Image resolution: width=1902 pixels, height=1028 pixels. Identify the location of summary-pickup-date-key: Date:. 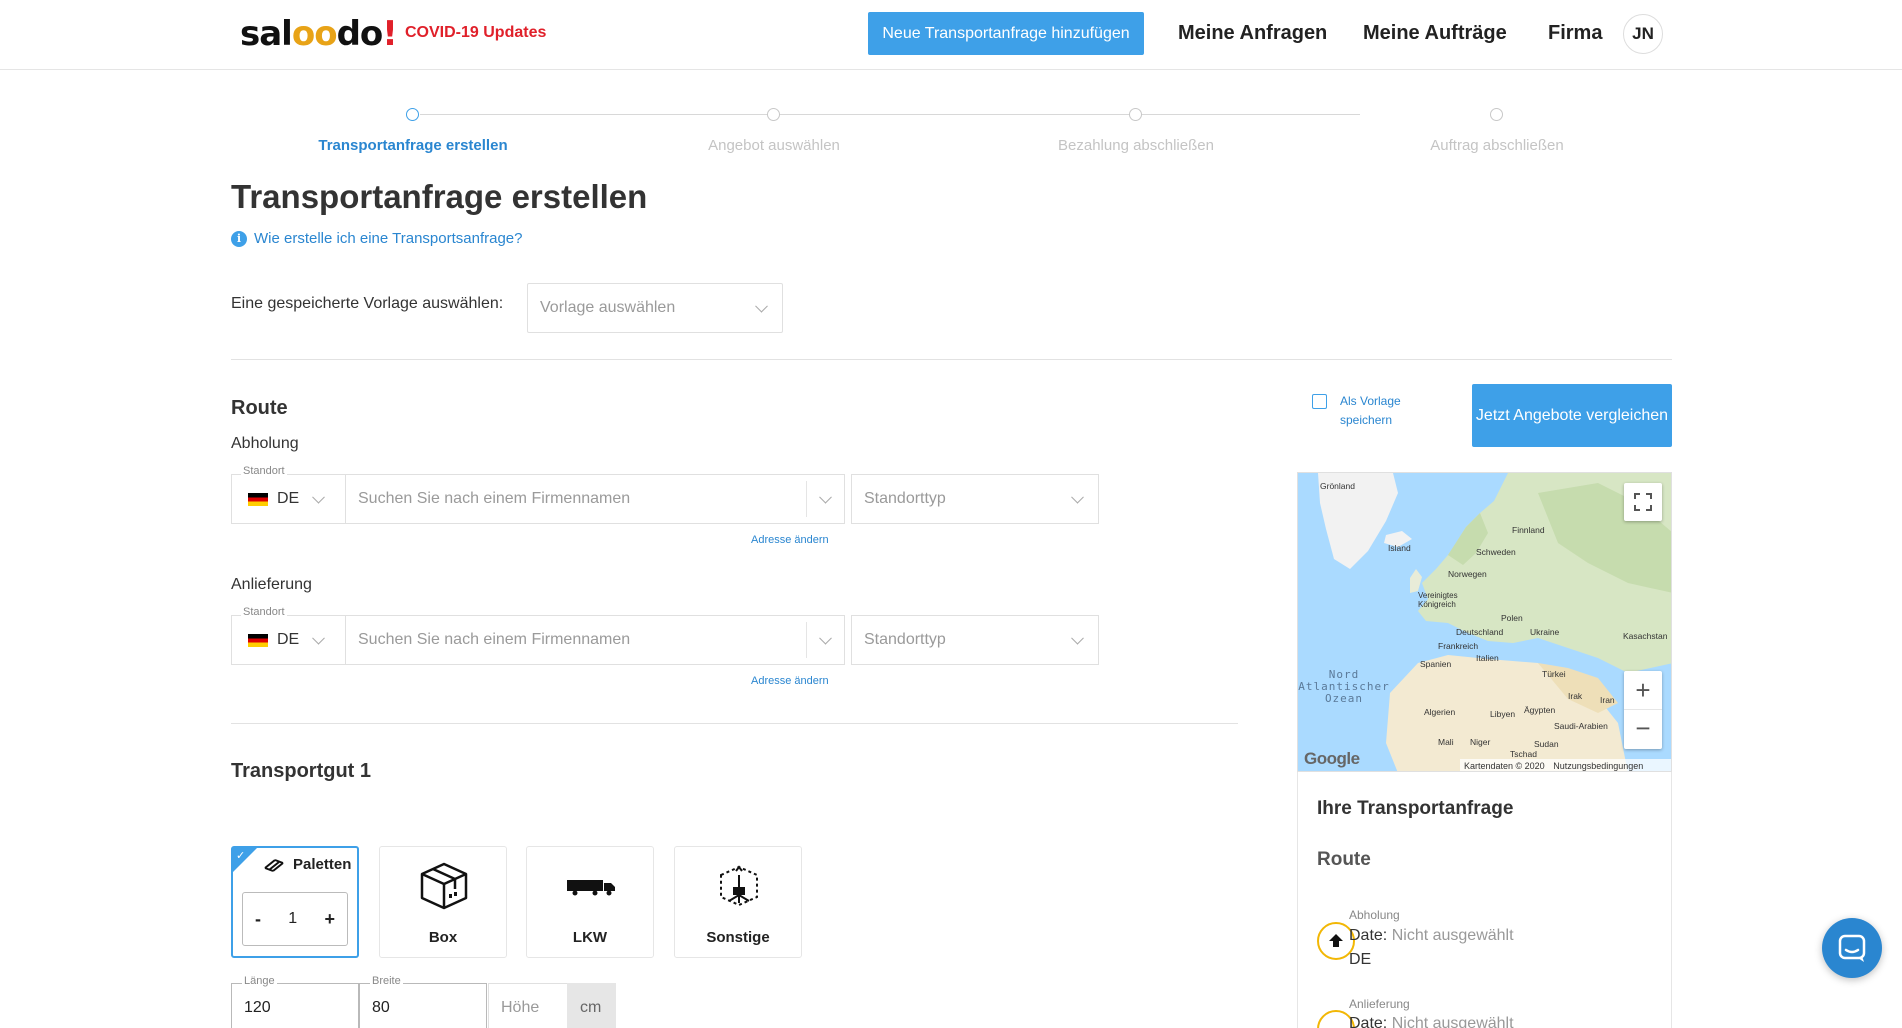
(1368, 935).